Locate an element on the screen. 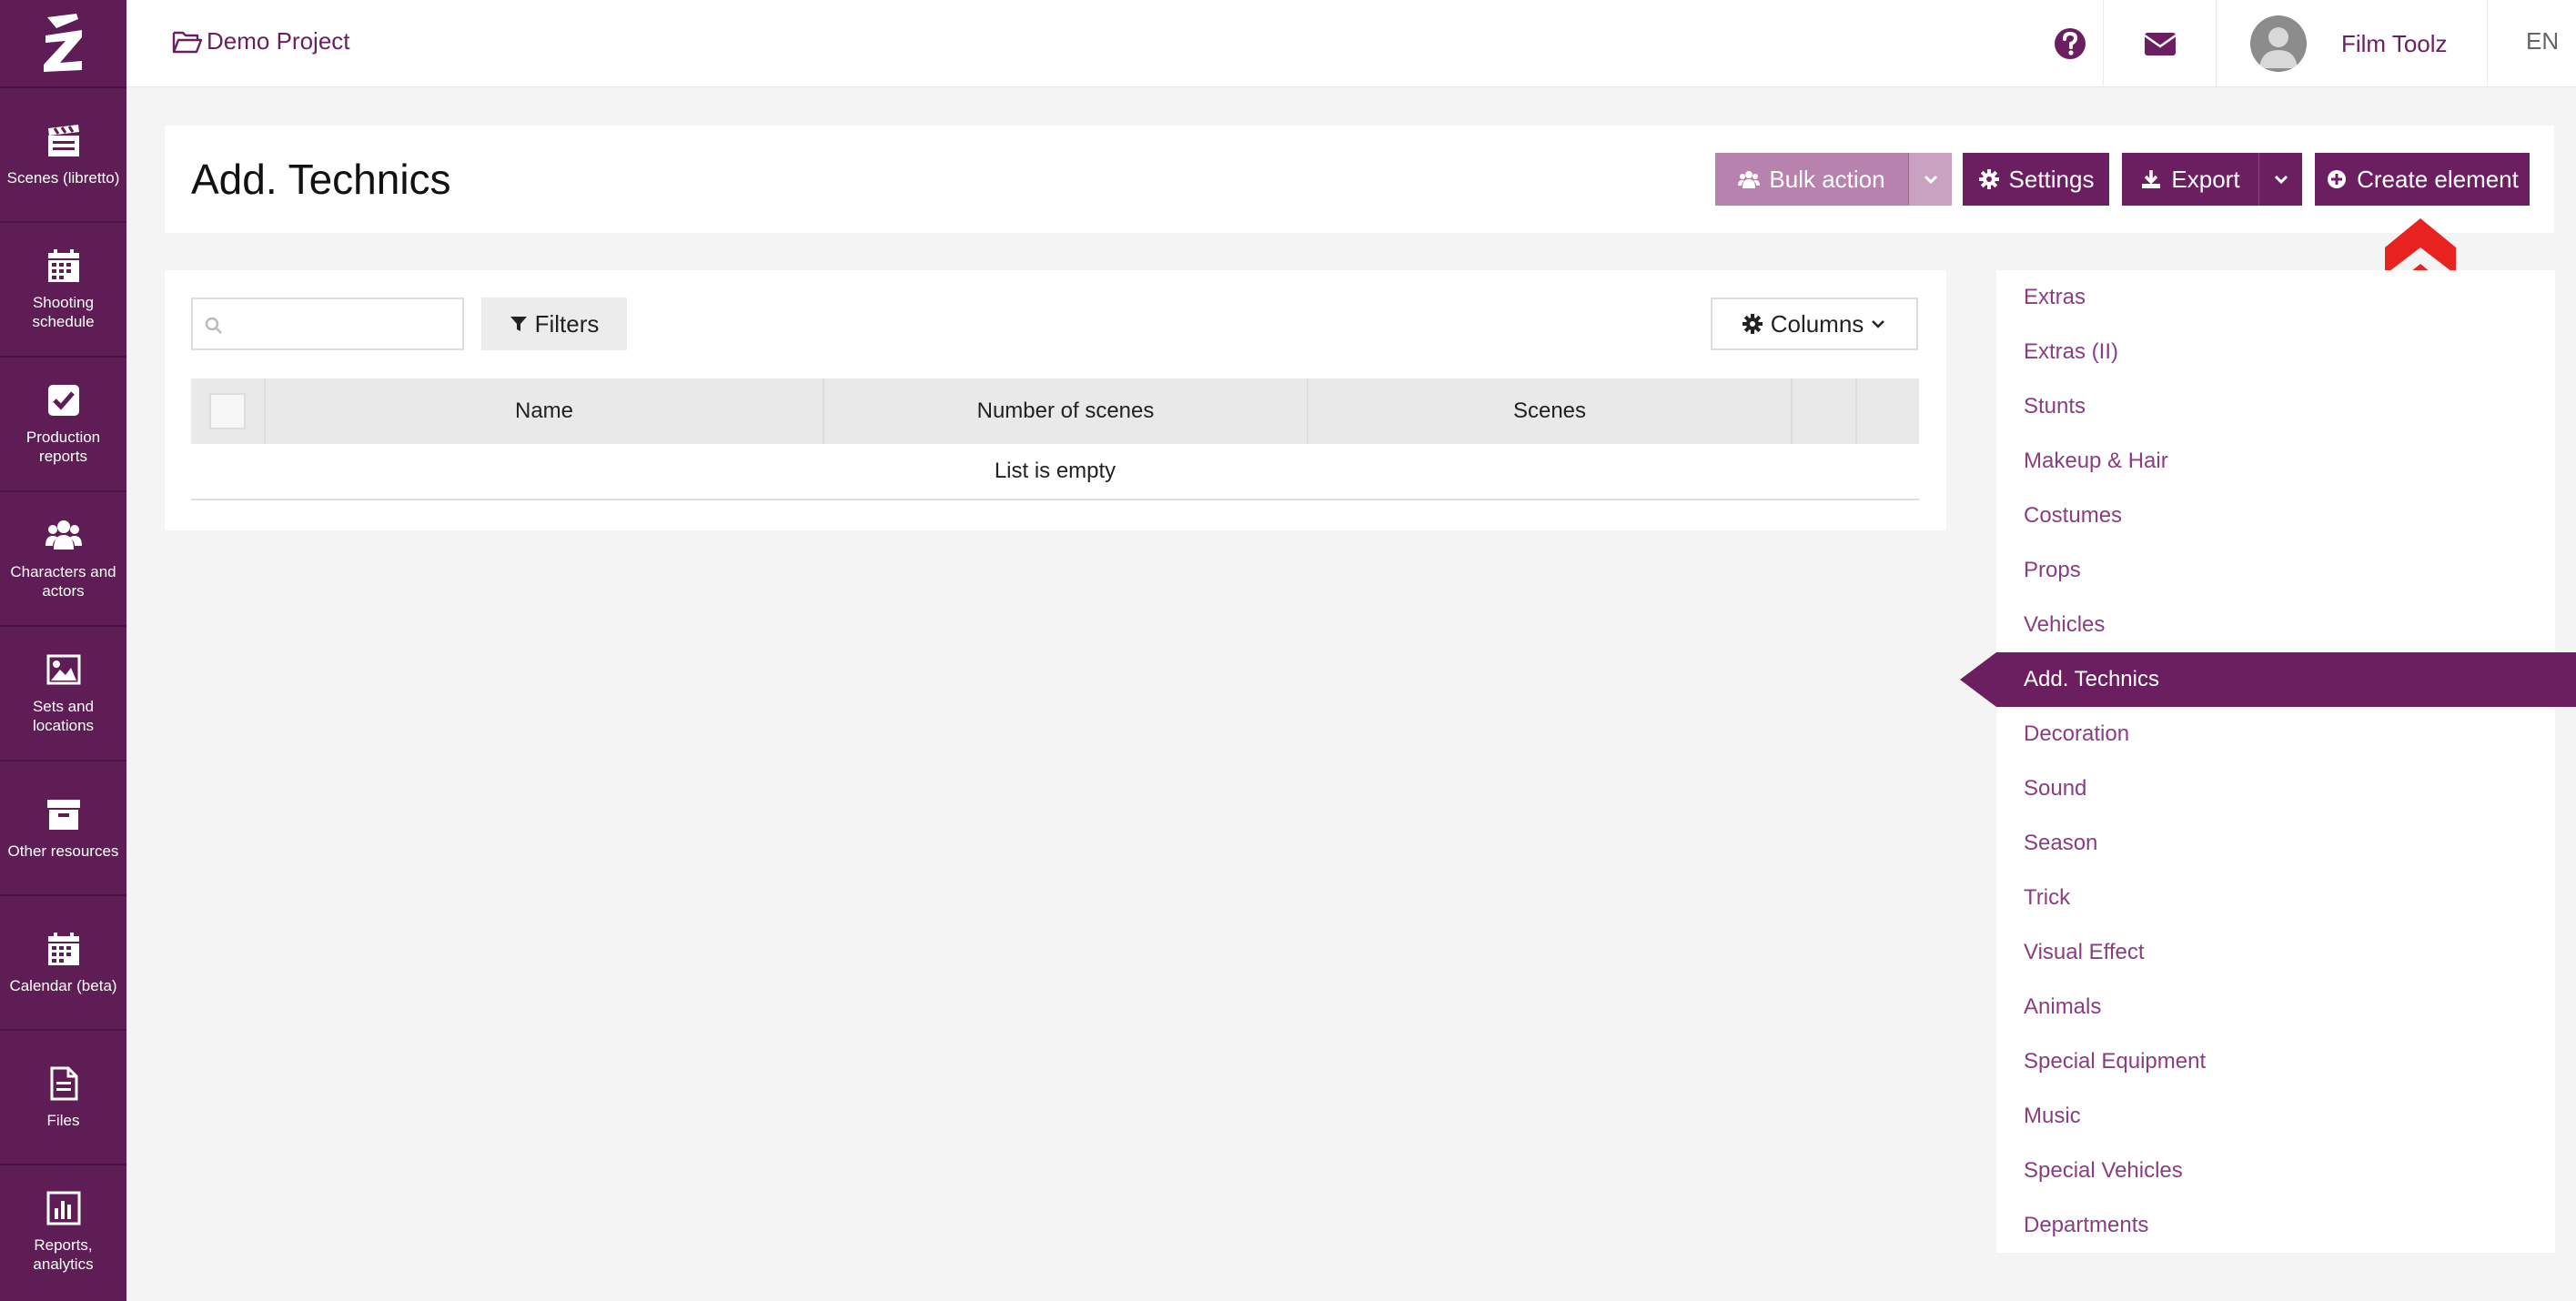 The image size is (2576, 1301). category-costumes: Costumes is located at coordinates (2073, 516).